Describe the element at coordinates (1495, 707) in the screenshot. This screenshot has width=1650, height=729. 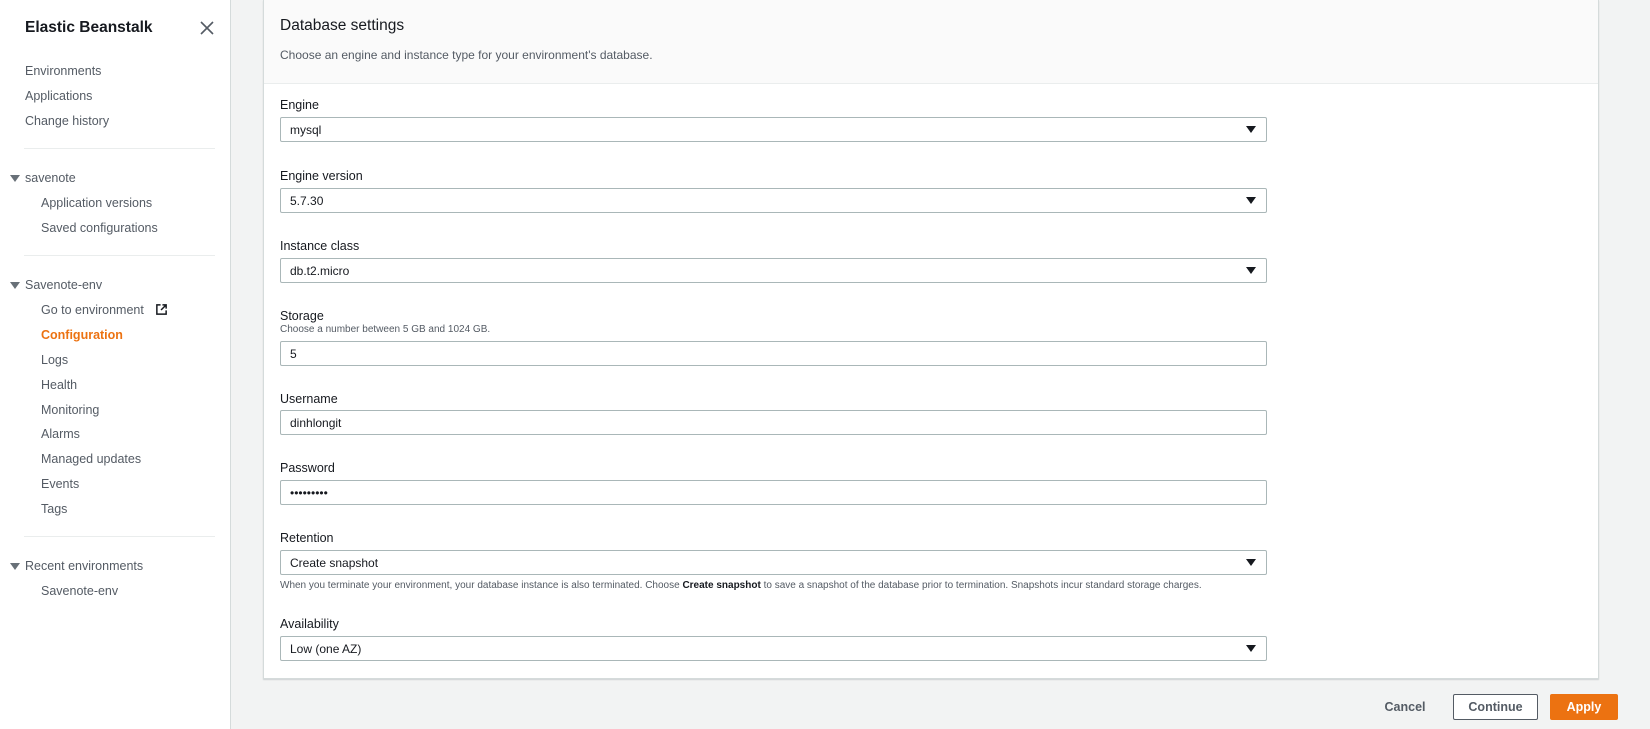
I see `continue-button: Continue` at that location.